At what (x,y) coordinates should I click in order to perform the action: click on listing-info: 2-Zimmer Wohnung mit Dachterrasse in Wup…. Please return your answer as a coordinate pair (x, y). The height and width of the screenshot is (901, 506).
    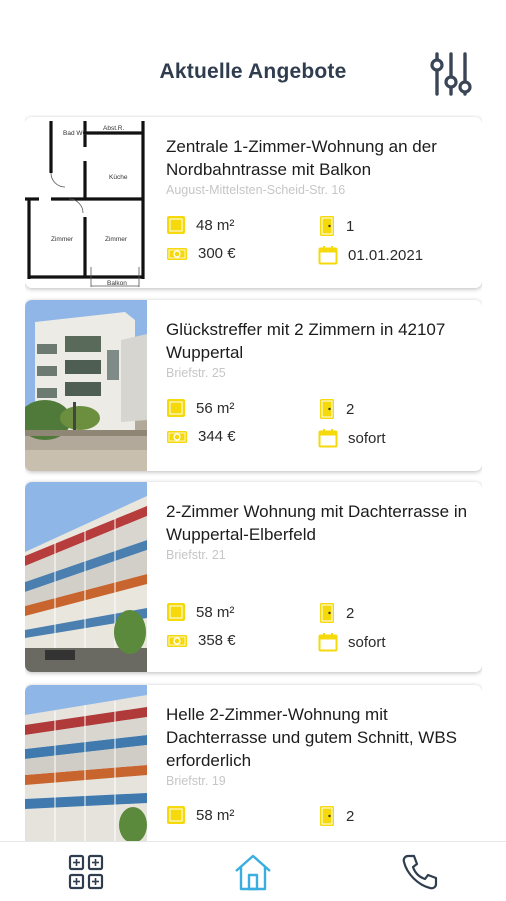
    Looking at the image, I should click on (318, 531).